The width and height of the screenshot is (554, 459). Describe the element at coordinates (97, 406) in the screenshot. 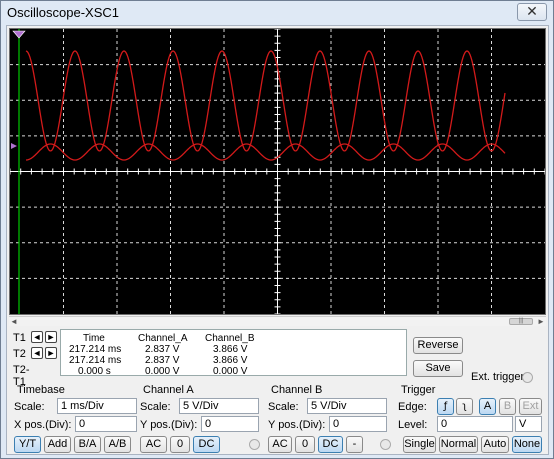

I see `timebase-scale-field: 1 ms/Div` at that location.